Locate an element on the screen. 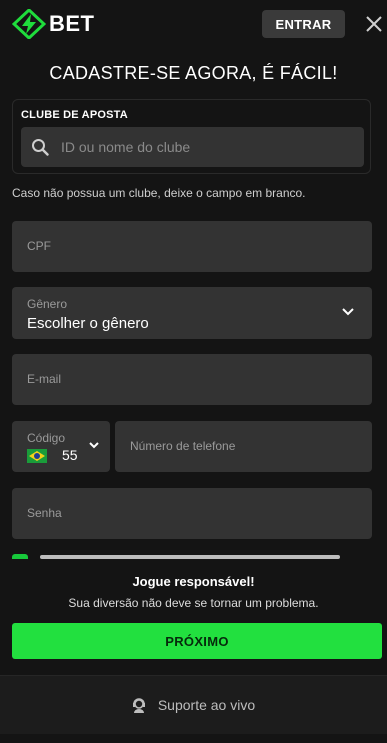 This screenshot has height=743, width=387. login-button: ENTRAR is located at coordinates (303, 24).